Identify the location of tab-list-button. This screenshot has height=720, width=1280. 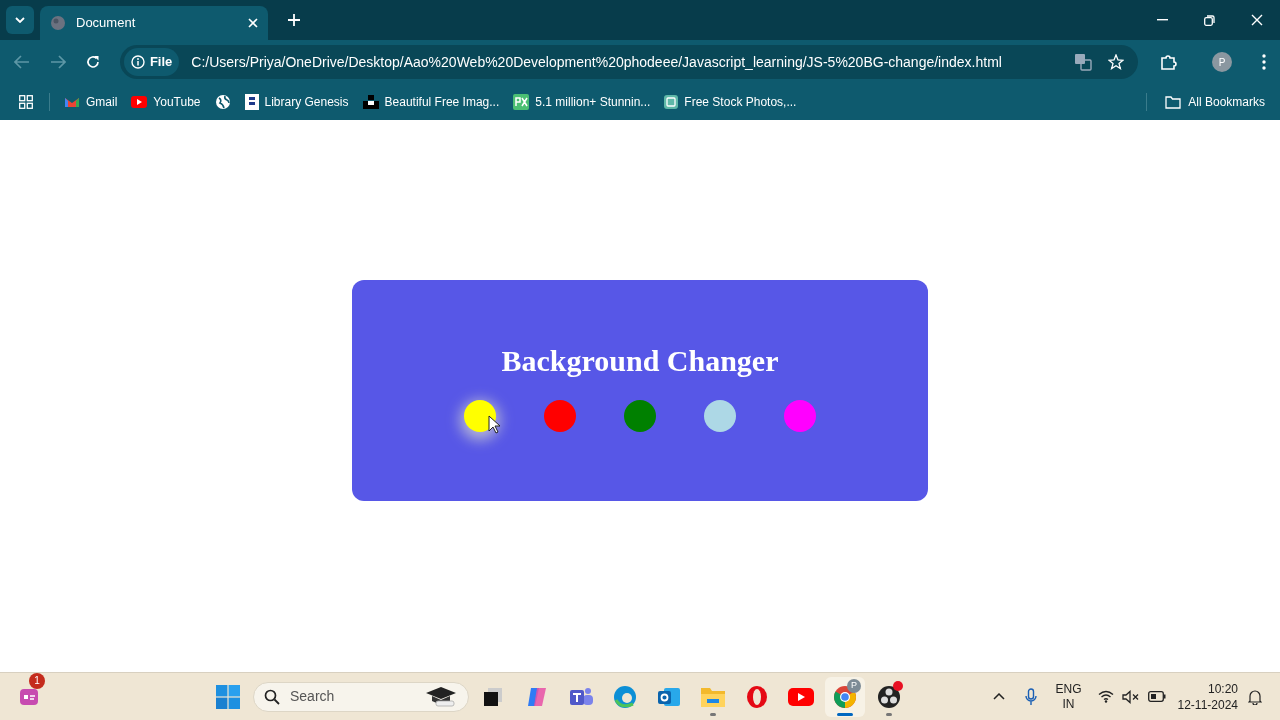
(20, 20).